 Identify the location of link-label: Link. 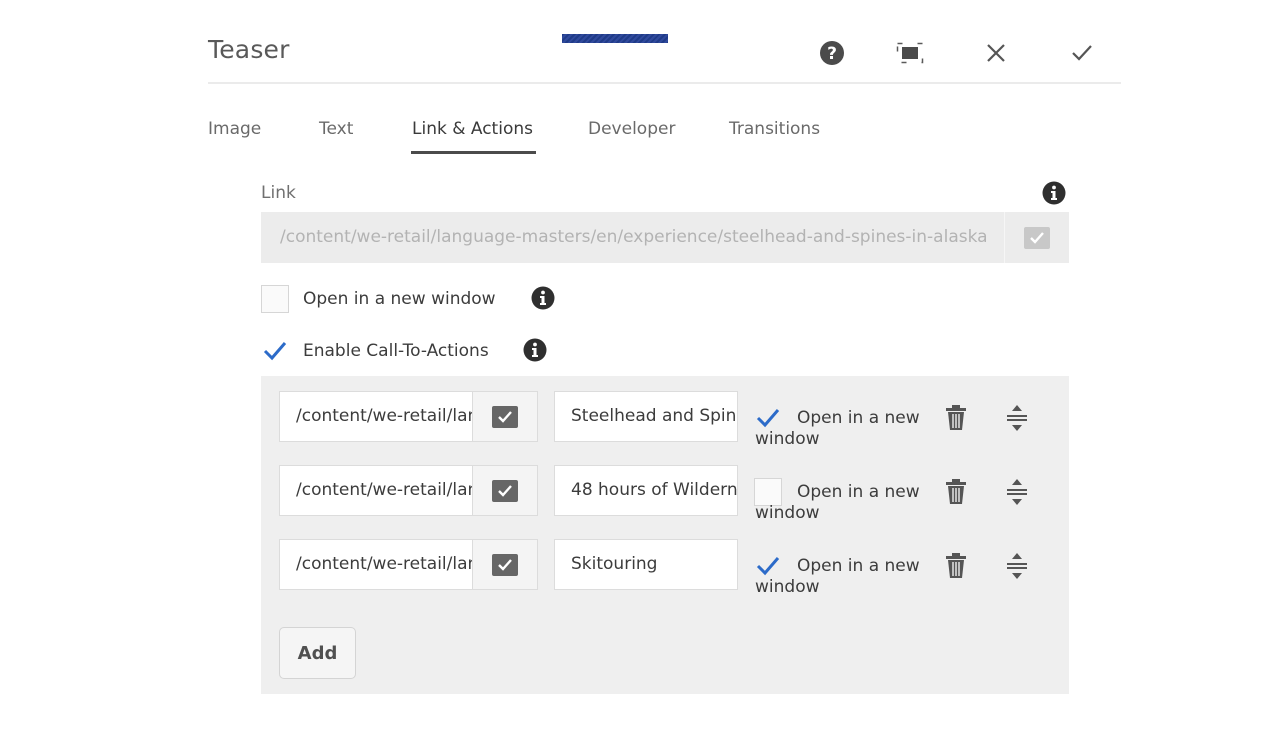
(278, 193).